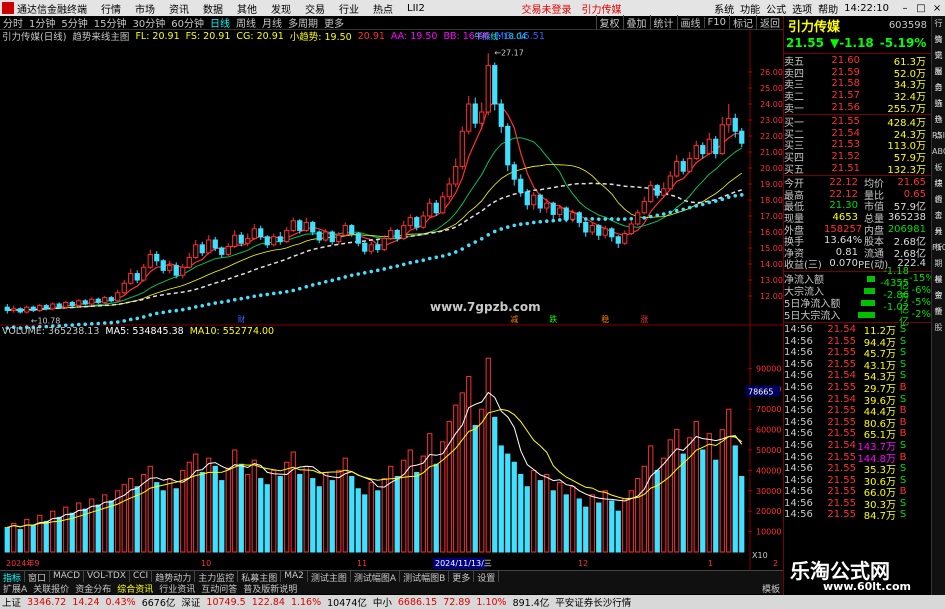 The width and height of the screenshot is (945, 609). Describe the element at coordinates (546, 8) in the screenshot. I see `trade-login-status: 交易未登录` at that location.